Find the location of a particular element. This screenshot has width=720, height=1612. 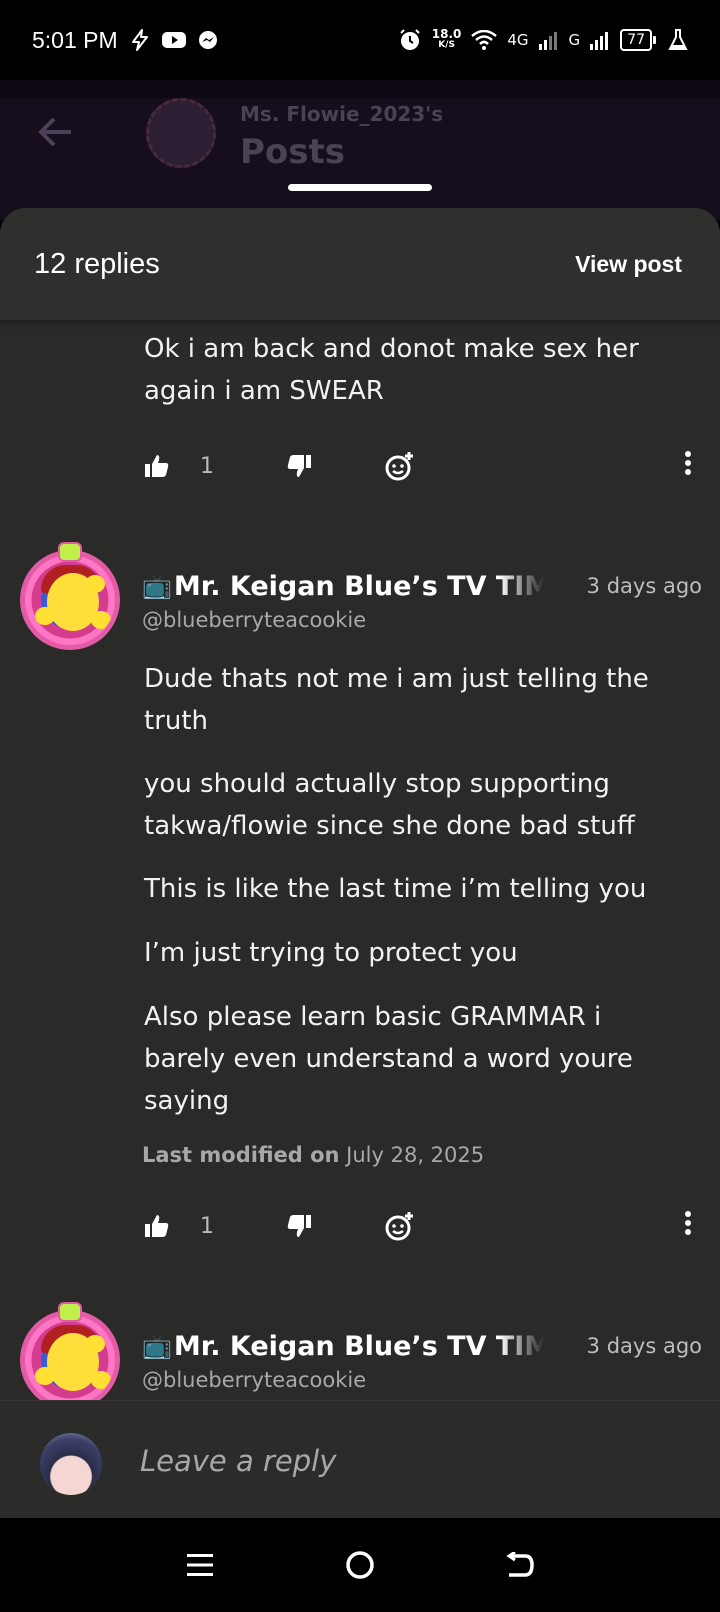

reply-bar is located at coordinates (360, 1459).